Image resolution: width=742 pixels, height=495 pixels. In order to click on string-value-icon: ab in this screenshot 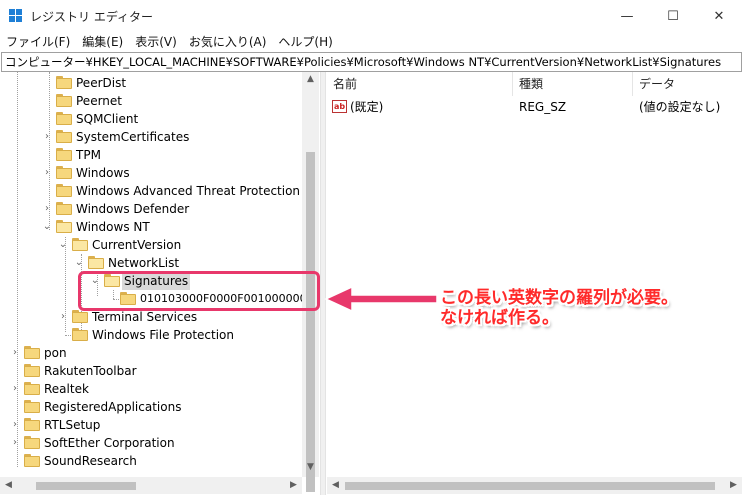, I will do `click(339, 106)`.